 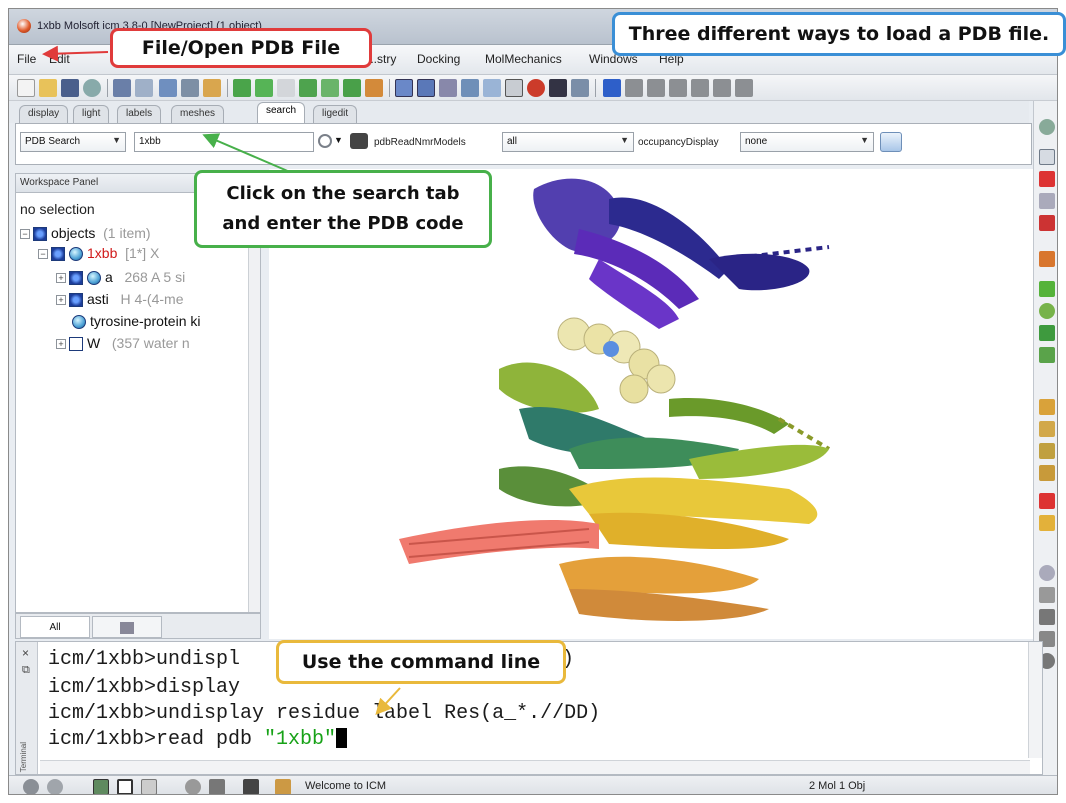 I want to click on window-icon, so click(x=492, y=88).